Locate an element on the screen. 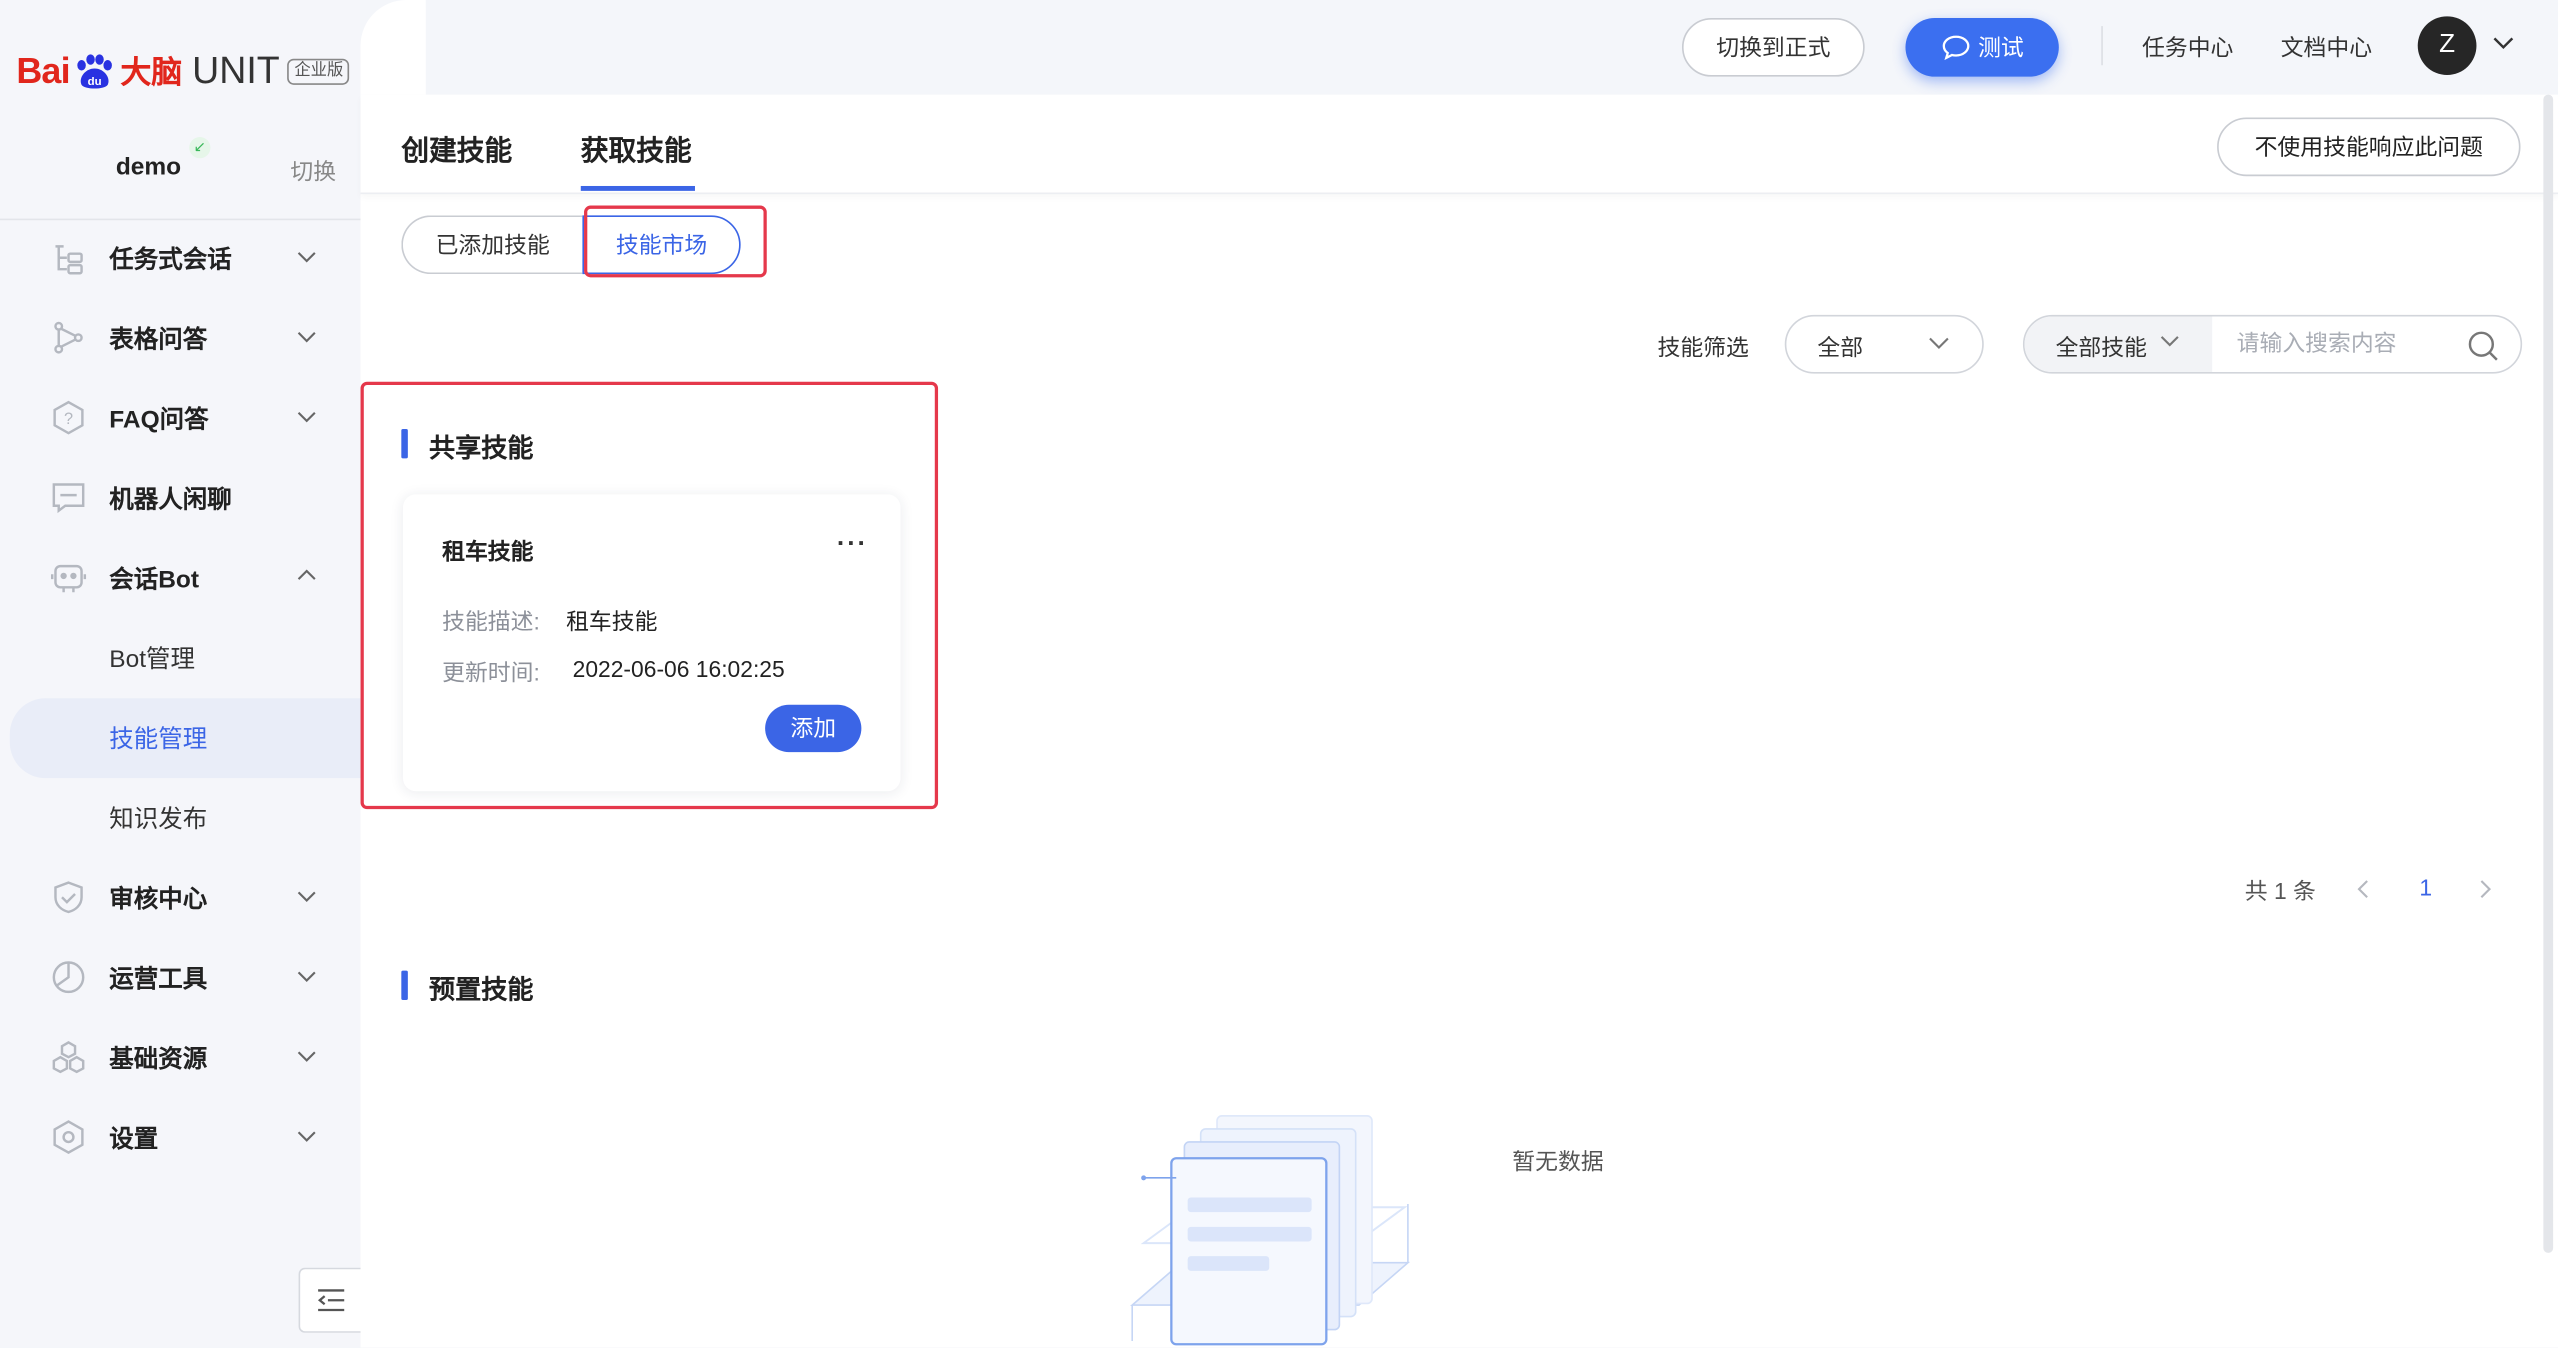 This screenshot has height=1348, width=2558. doc-center-link: 文档中心 is located at coordinates (2326, 47).